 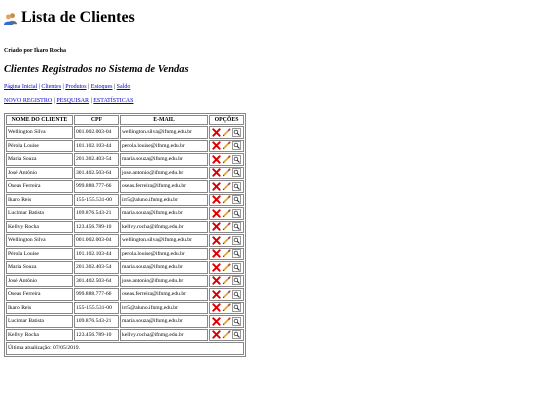 I want to click on cell-email: kellvy.rocha@ifnmg.edu.br, so click(x=164, y=226).